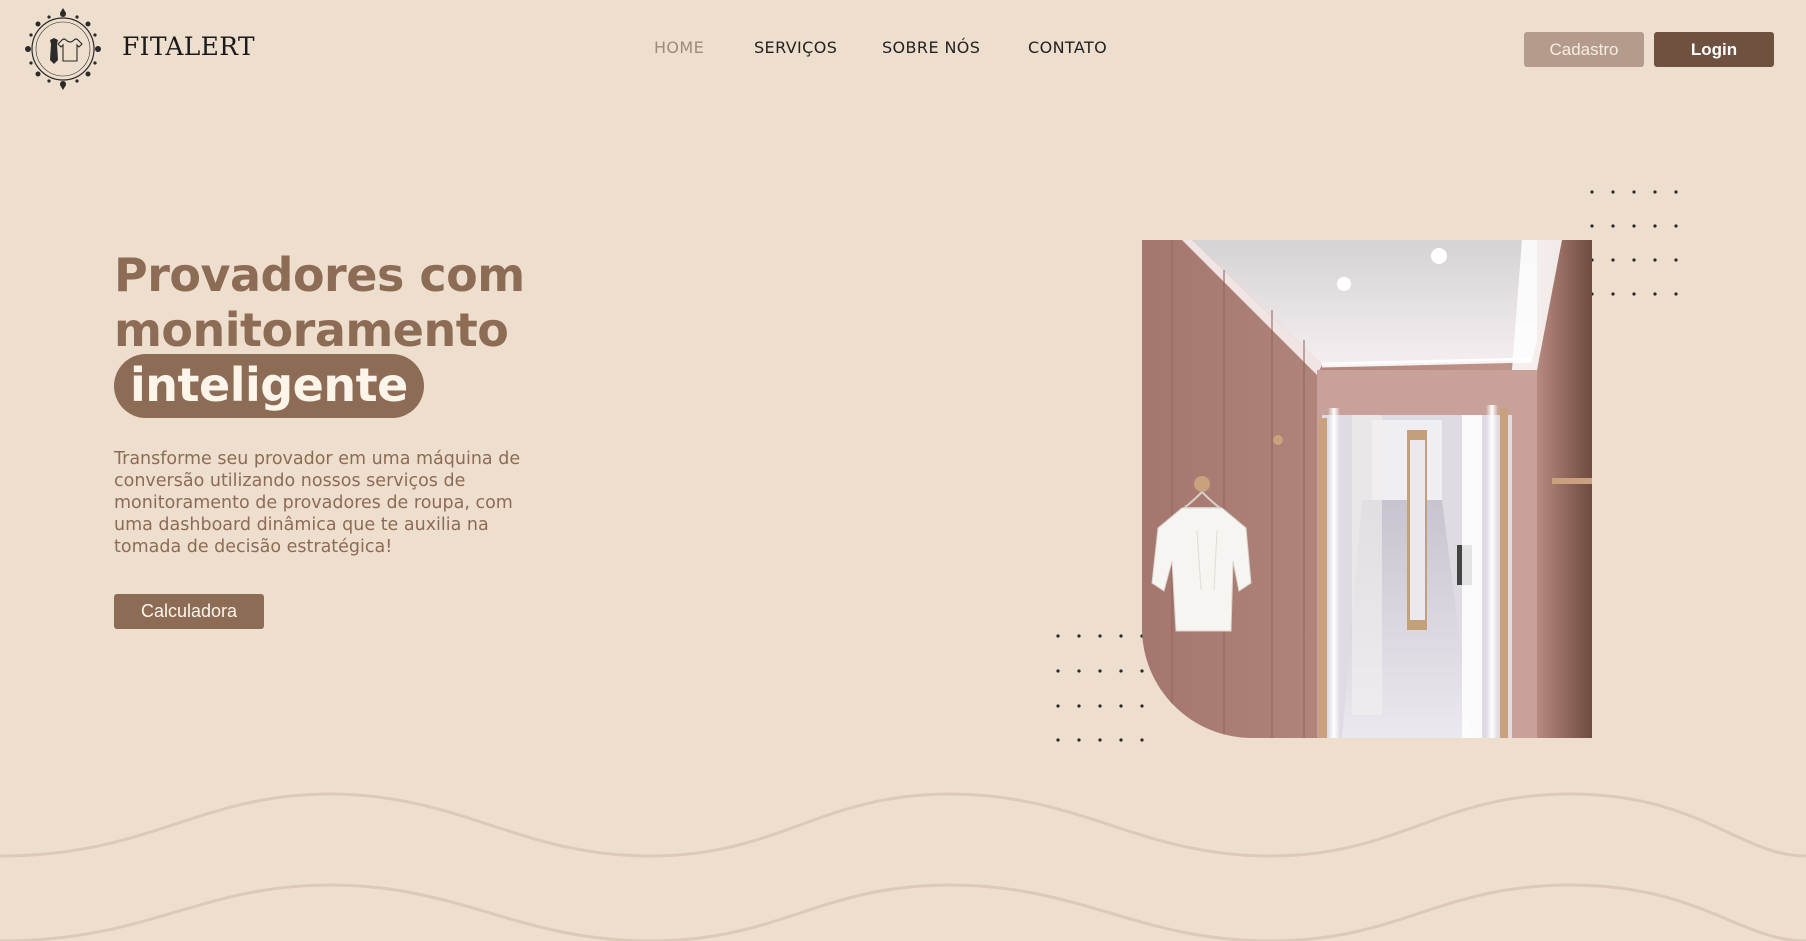 This screenshot has height=941, width=1806. What do you see at coordinates (189, 611) in the screenshot?
I see `calculator-button: Calculadora` at bounding box center [189, 611].